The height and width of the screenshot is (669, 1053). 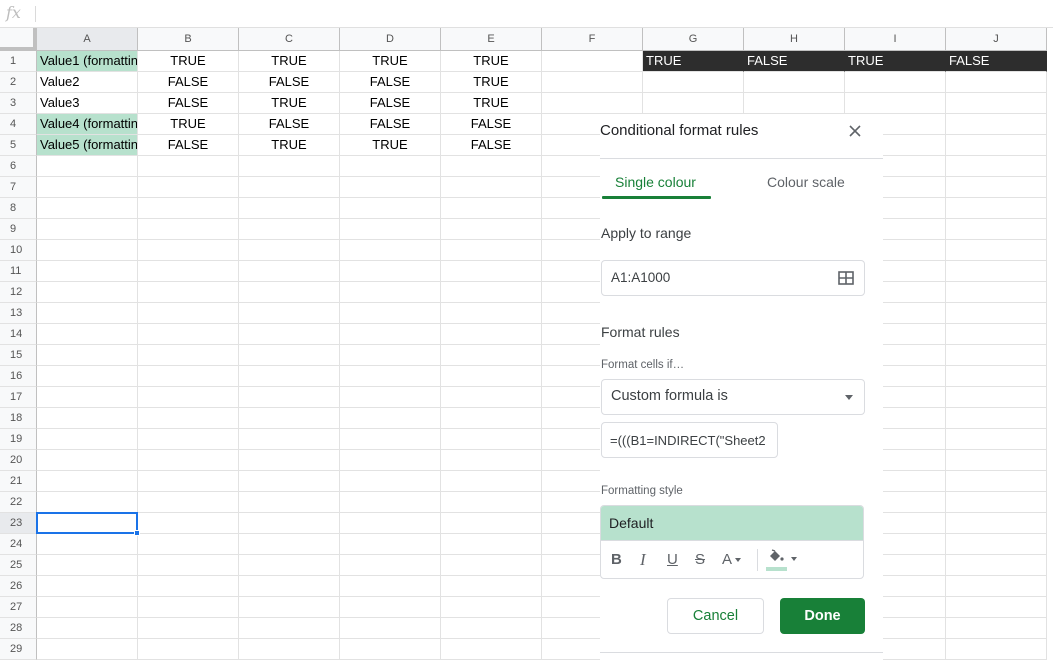 What do you see at coordinates (188, 607) in the screenshot?
I see `cell-b27` at bounding box center [188, 607].